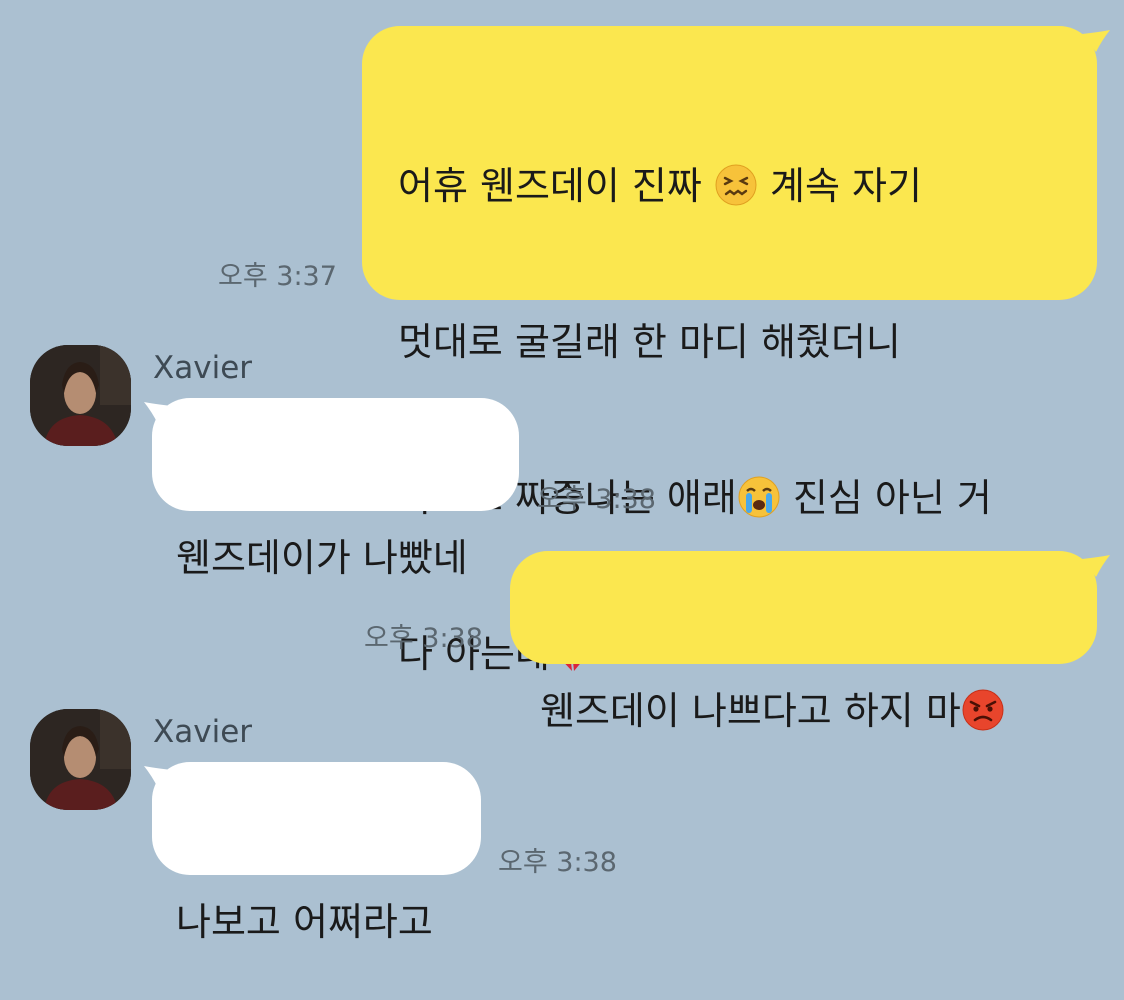 Image resolution: width=1124 pixels, height=1000 pixels. I want to click on incoming-message-bubble: 나보고 어쩌라고, so click(316, 853).